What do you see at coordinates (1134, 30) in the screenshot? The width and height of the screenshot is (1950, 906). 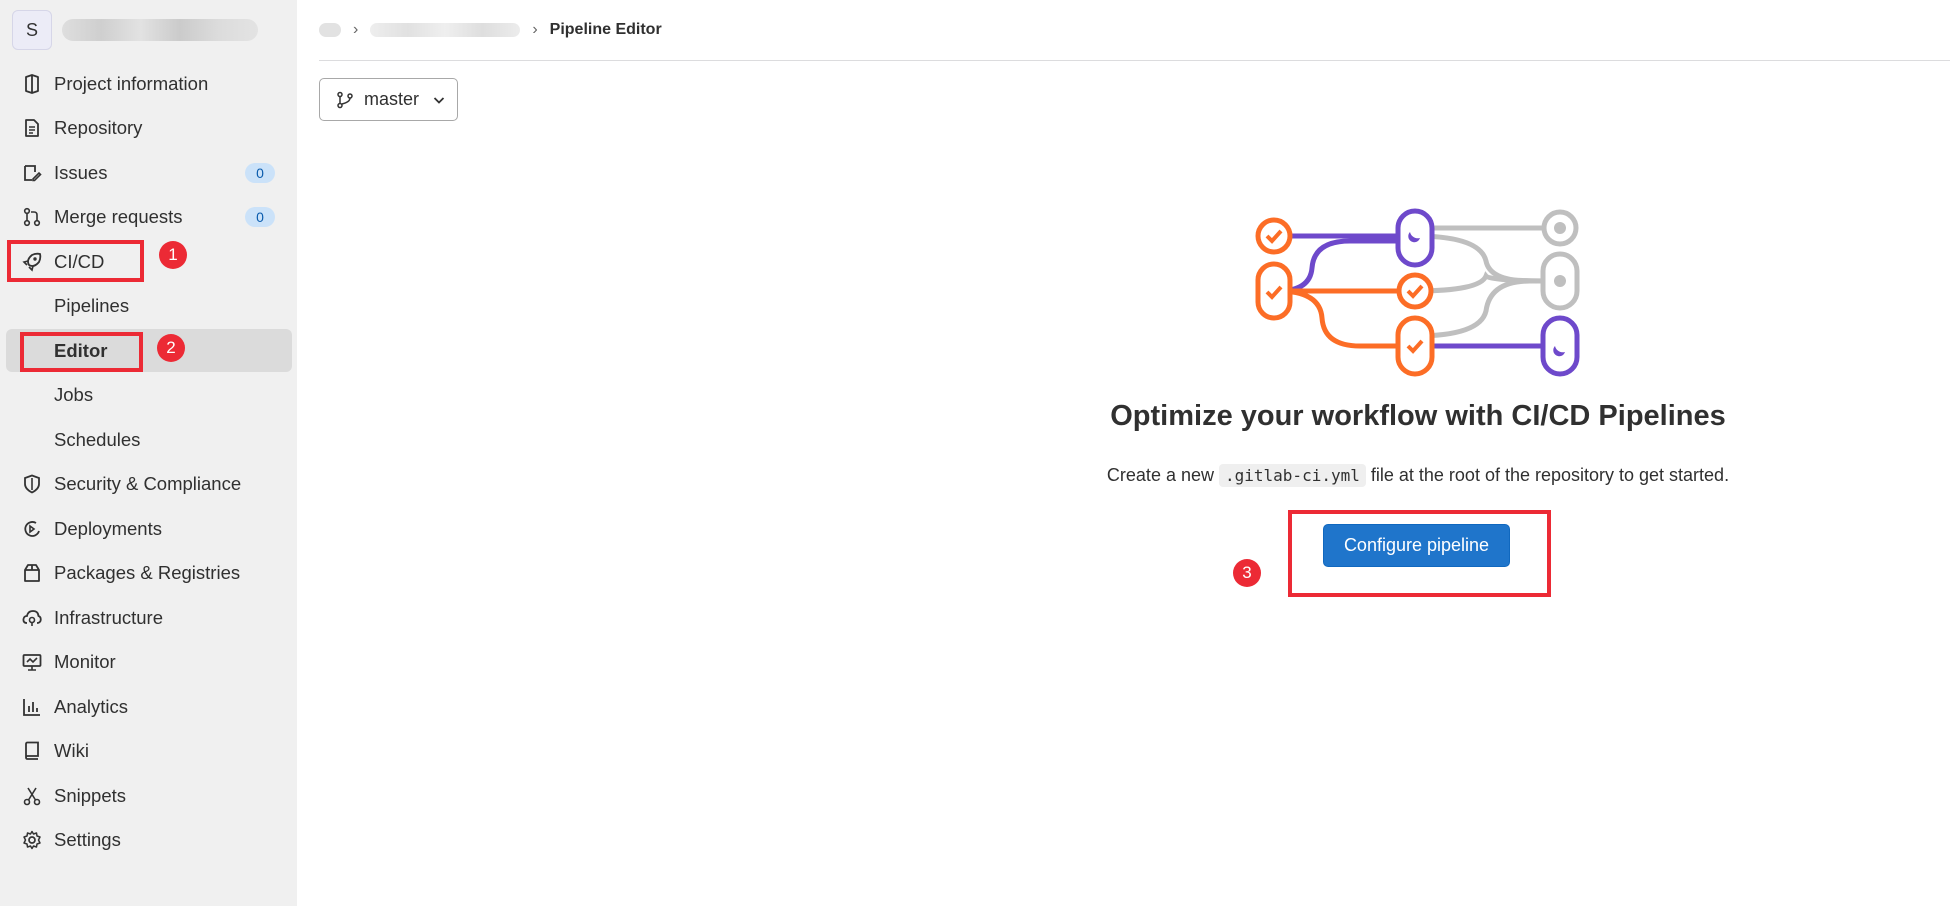 I see `breadcrumb: › › Pipeline Editor` at bounding box center [1134, 30].